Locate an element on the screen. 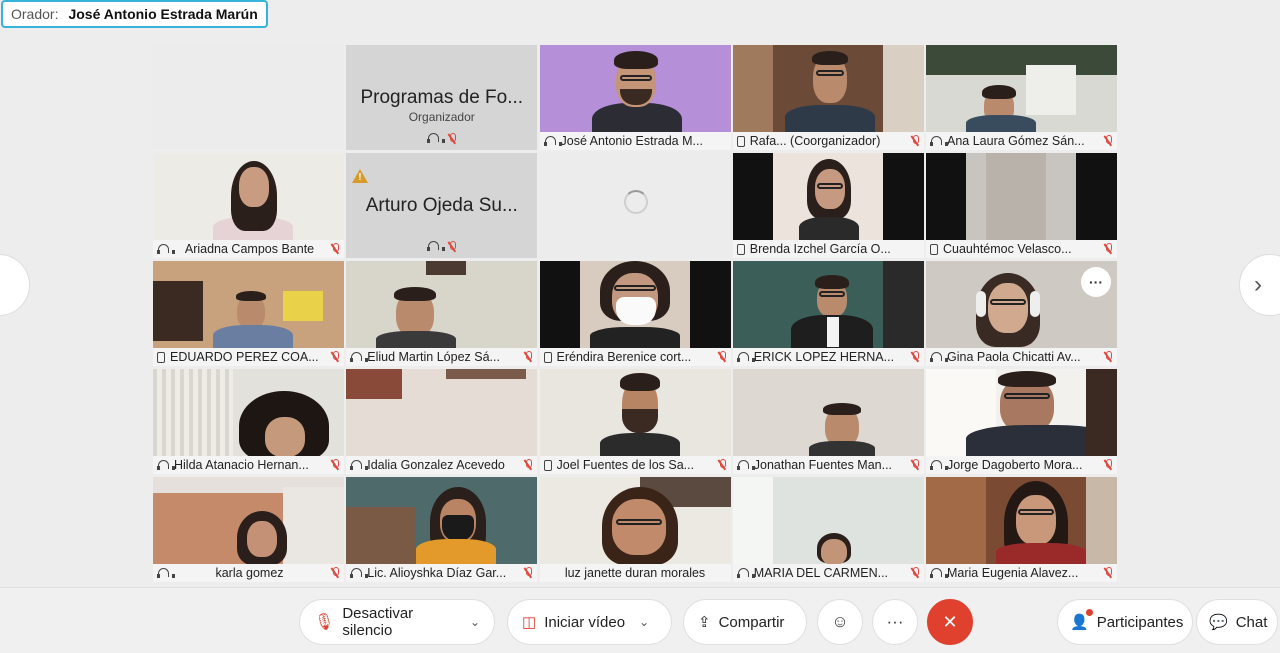 This screenshot has height=653, width=1280. warning-icon is located at coordinates (360, 176).